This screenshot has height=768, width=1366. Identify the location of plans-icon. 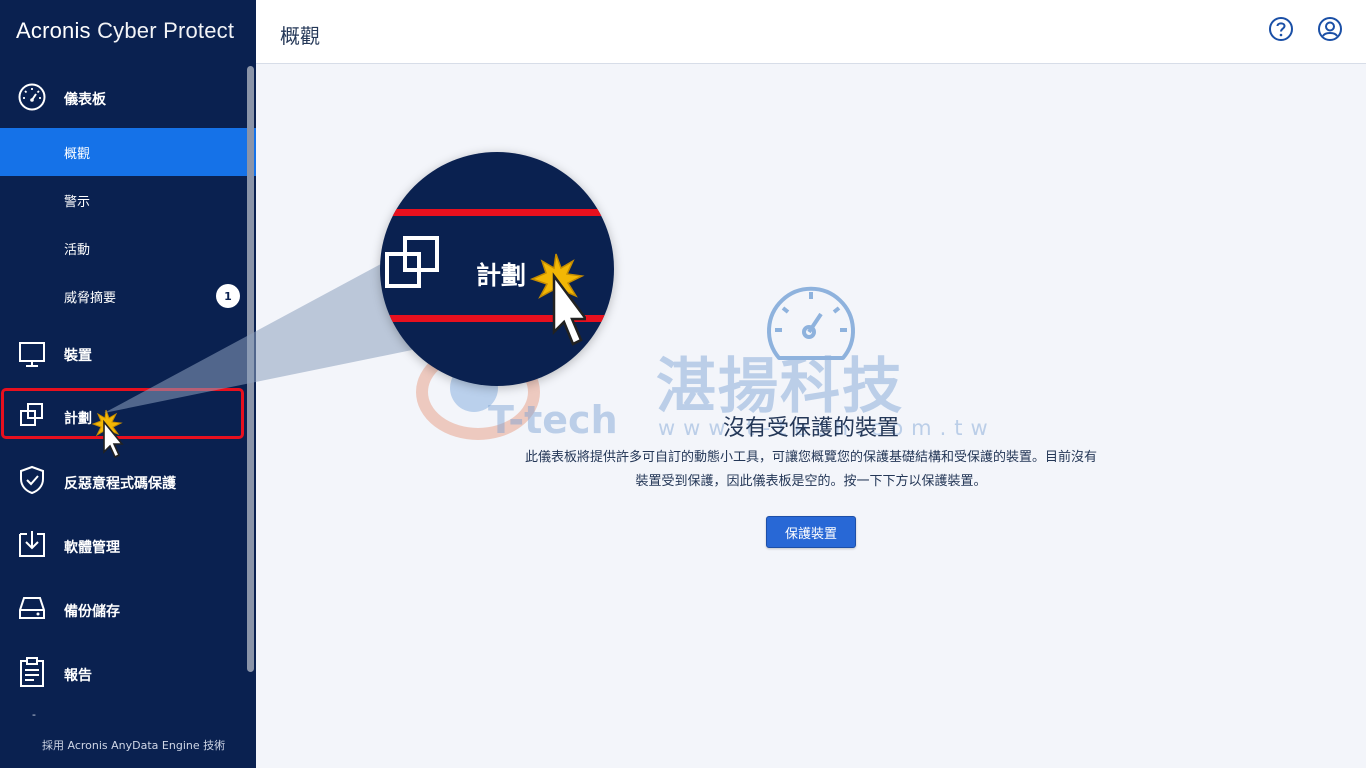
(412, 262).